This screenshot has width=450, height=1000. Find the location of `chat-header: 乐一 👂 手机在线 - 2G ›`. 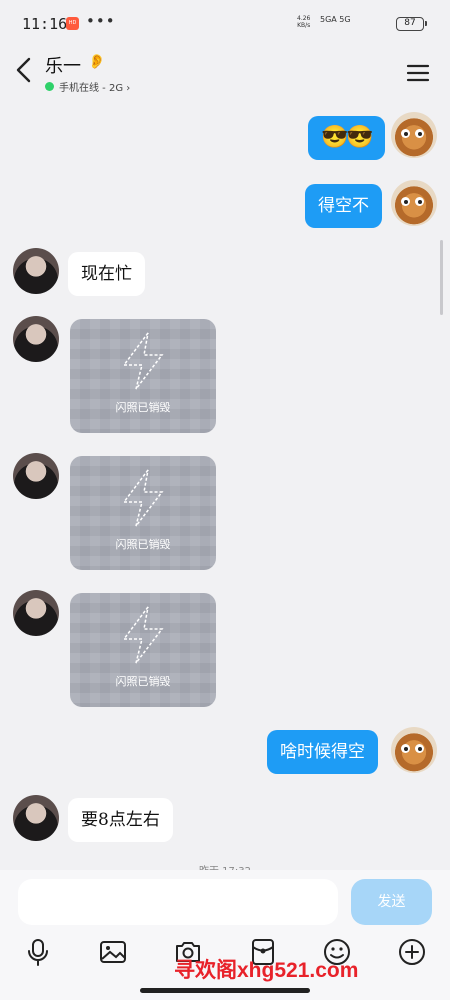

chat-header: 乐一 👂 手机在线 - 2G › is located at coordinates (225, 74).